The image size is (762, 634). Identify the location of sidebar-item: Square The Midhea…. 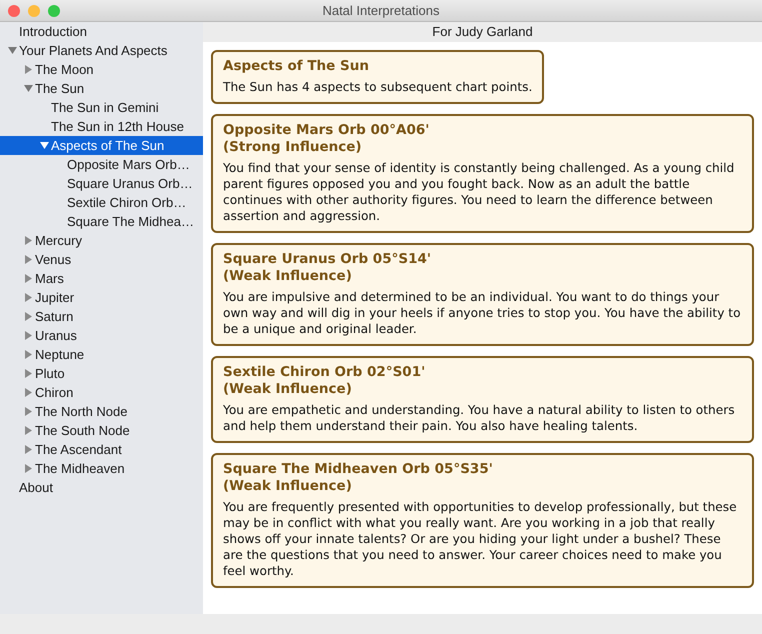
(101, 221).